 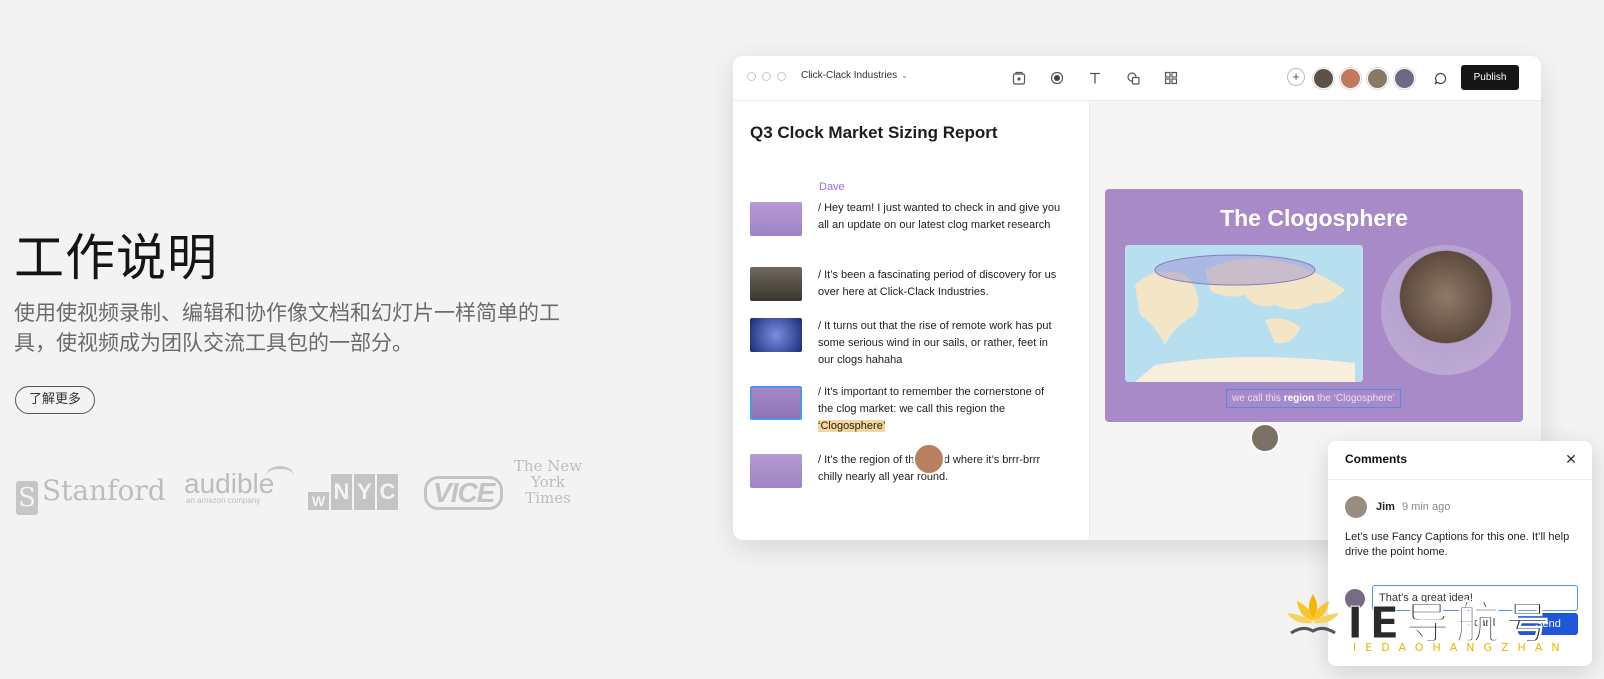 I want to click on learn-more-button: 了解更多, so click(x=55, y=400).